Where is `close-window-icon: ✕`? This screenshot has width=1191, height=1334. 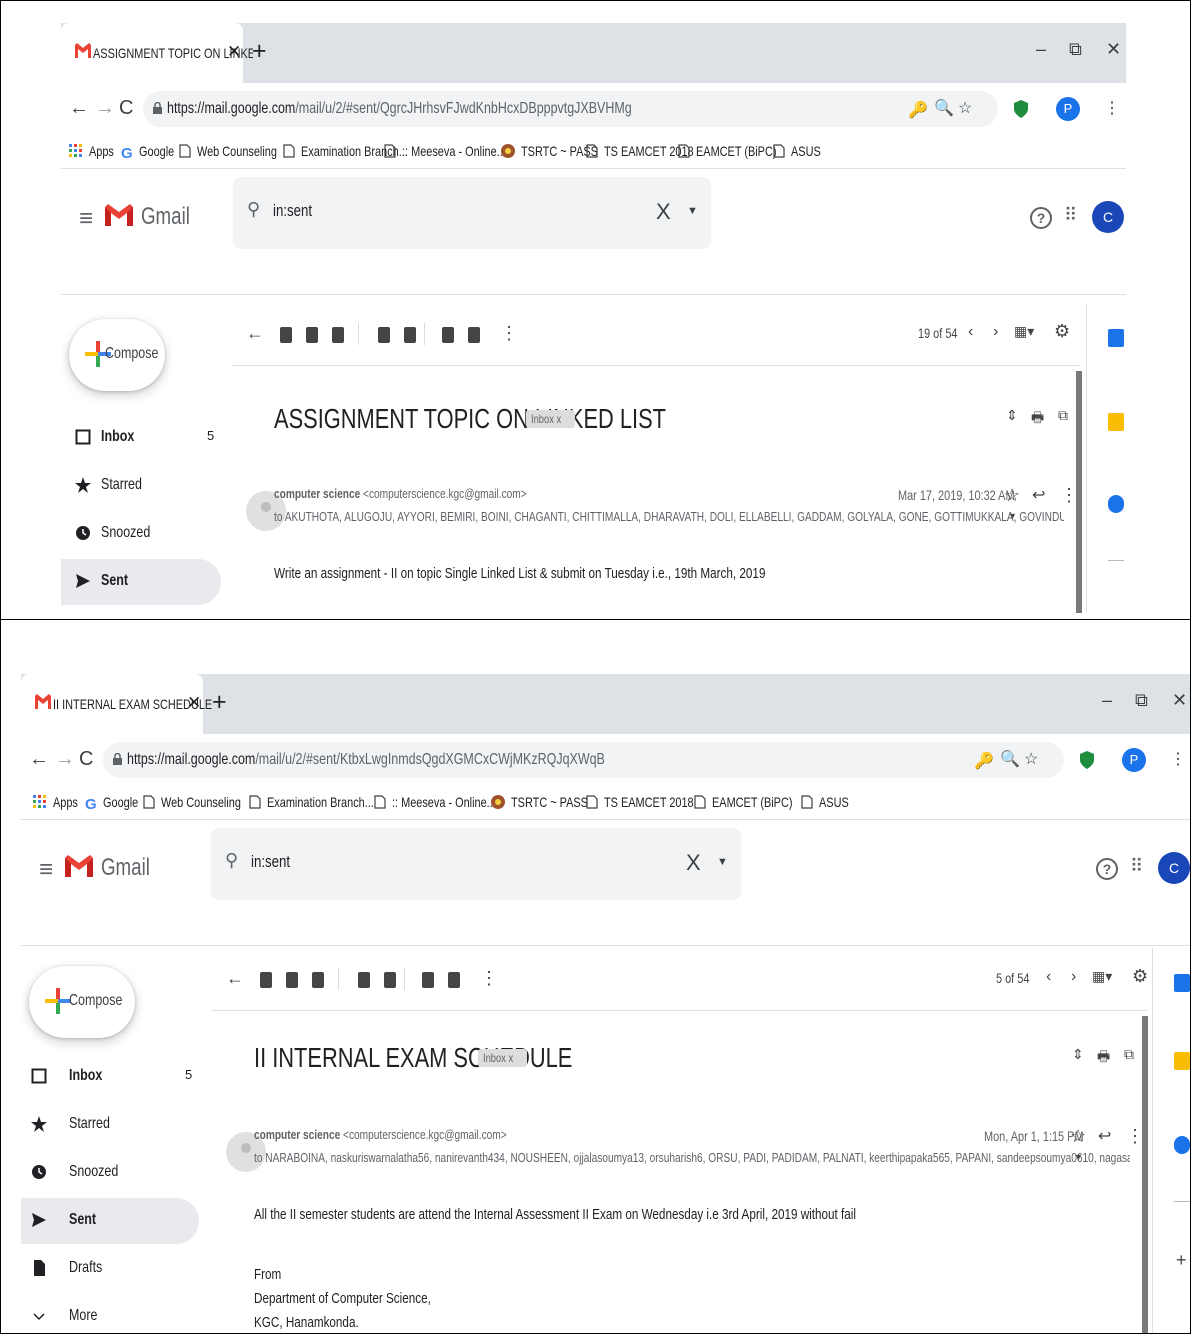
close-window-icon: ✕ is located at coordinates (1113, 49).